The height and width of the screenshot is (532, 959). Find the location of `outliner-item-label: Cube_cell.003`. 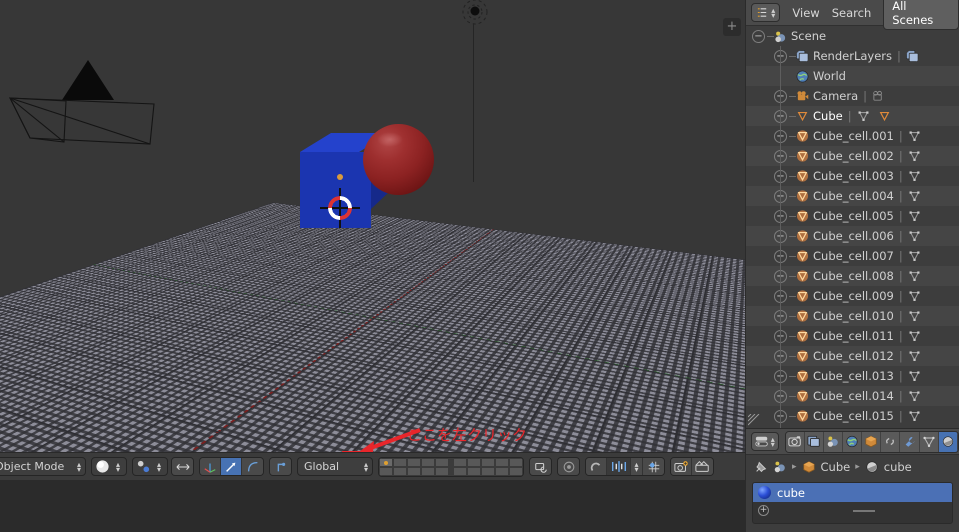

outliner-item-label: Cube_cell.003 is located at coordinates (853, 176).